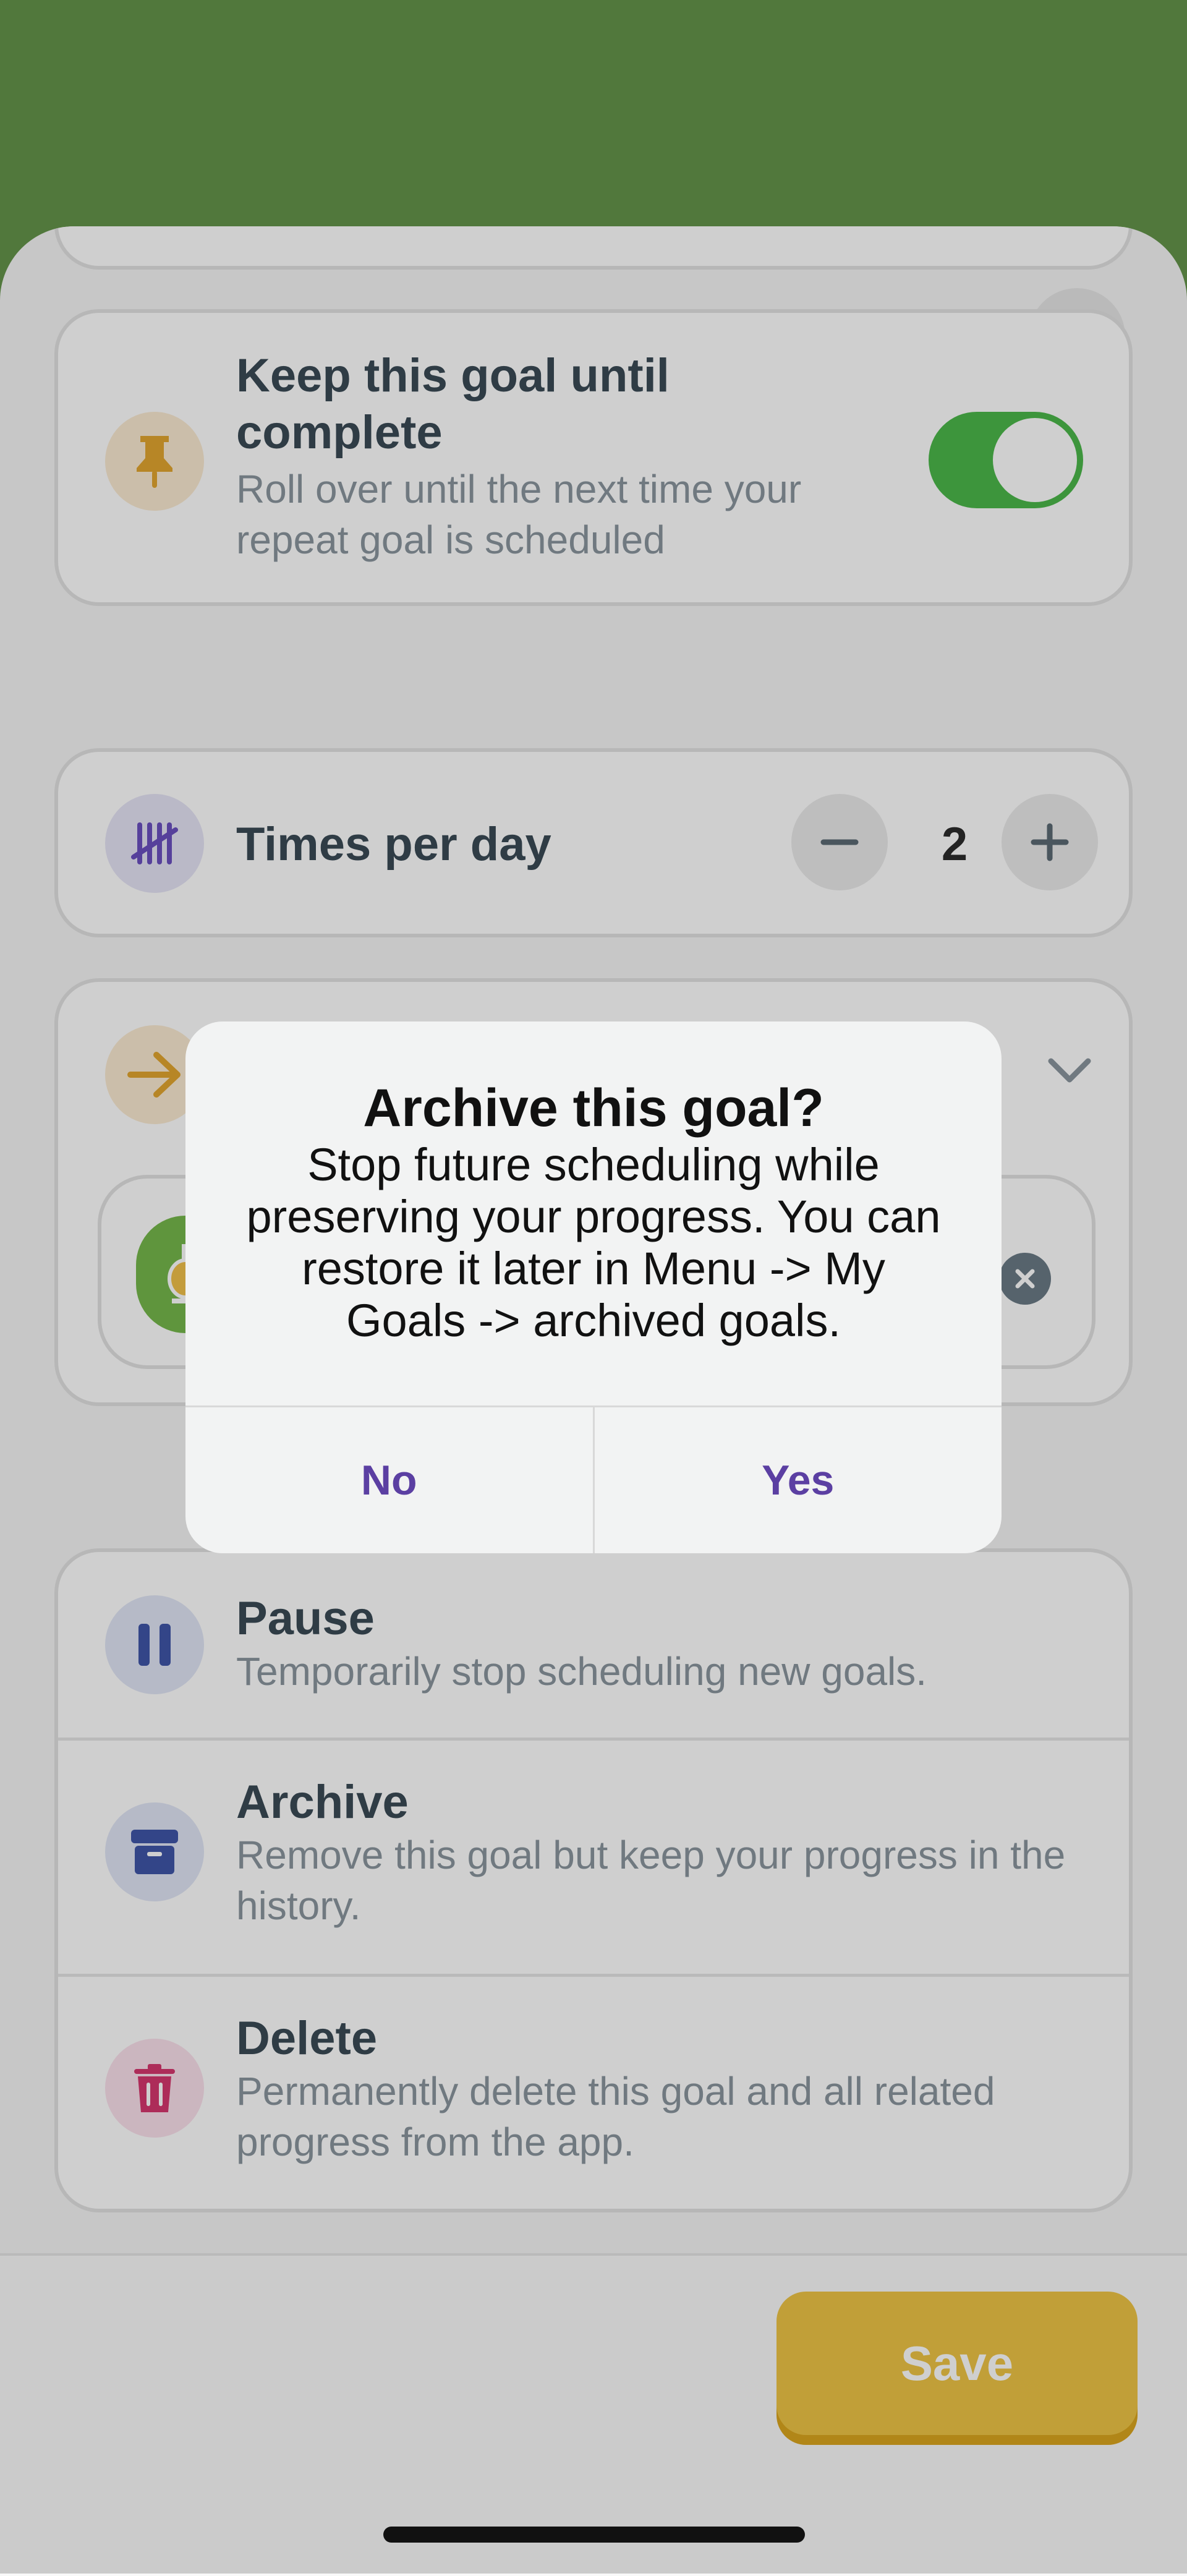 The width and height of the screenshot is (1187, 2576). I want to click on dialog-title: Archive this goal?, so click(593, 1108).